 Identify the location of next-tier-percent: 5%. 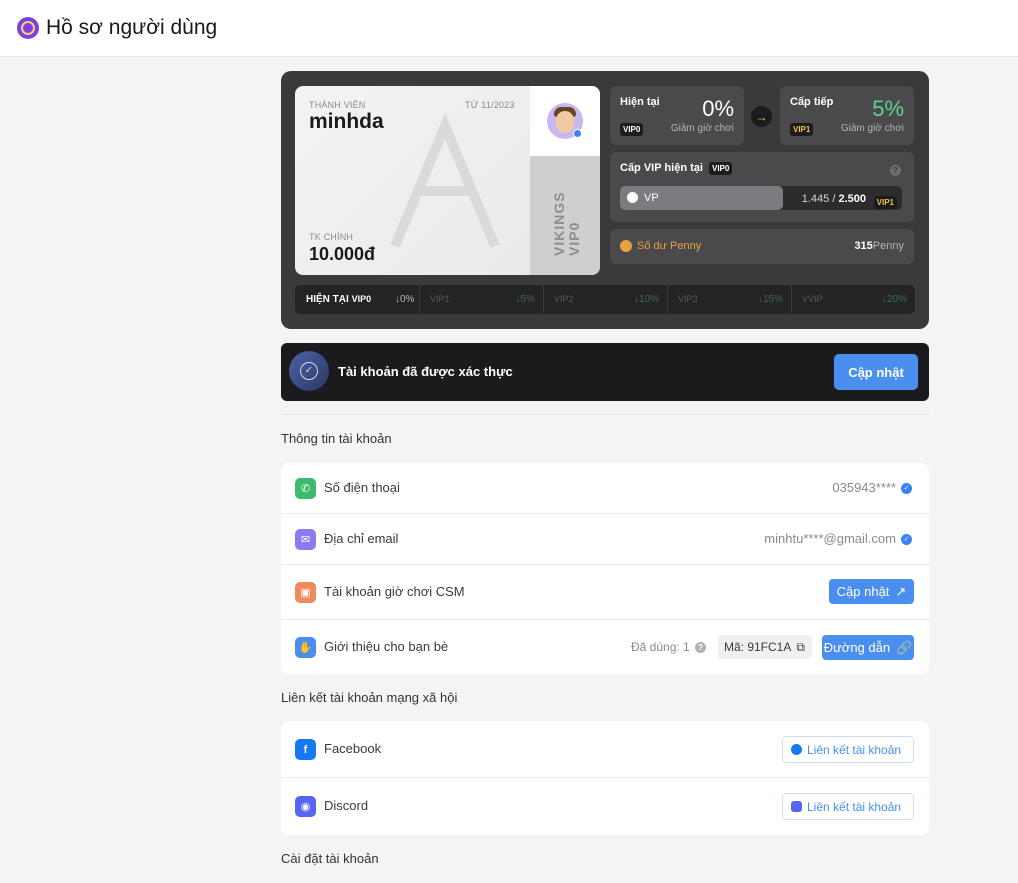
(888, 108).